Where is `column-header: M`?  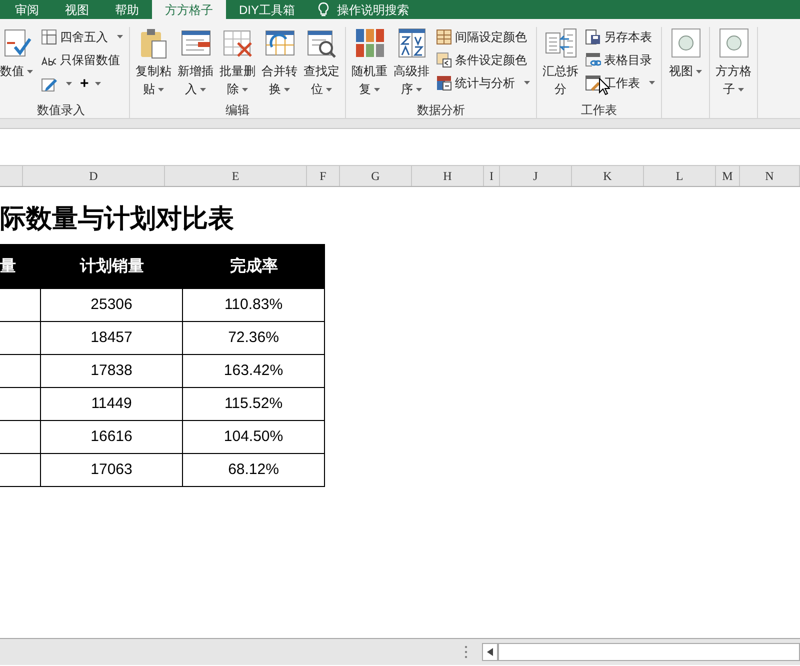 column-header: M is located at coordinates (728, 176).